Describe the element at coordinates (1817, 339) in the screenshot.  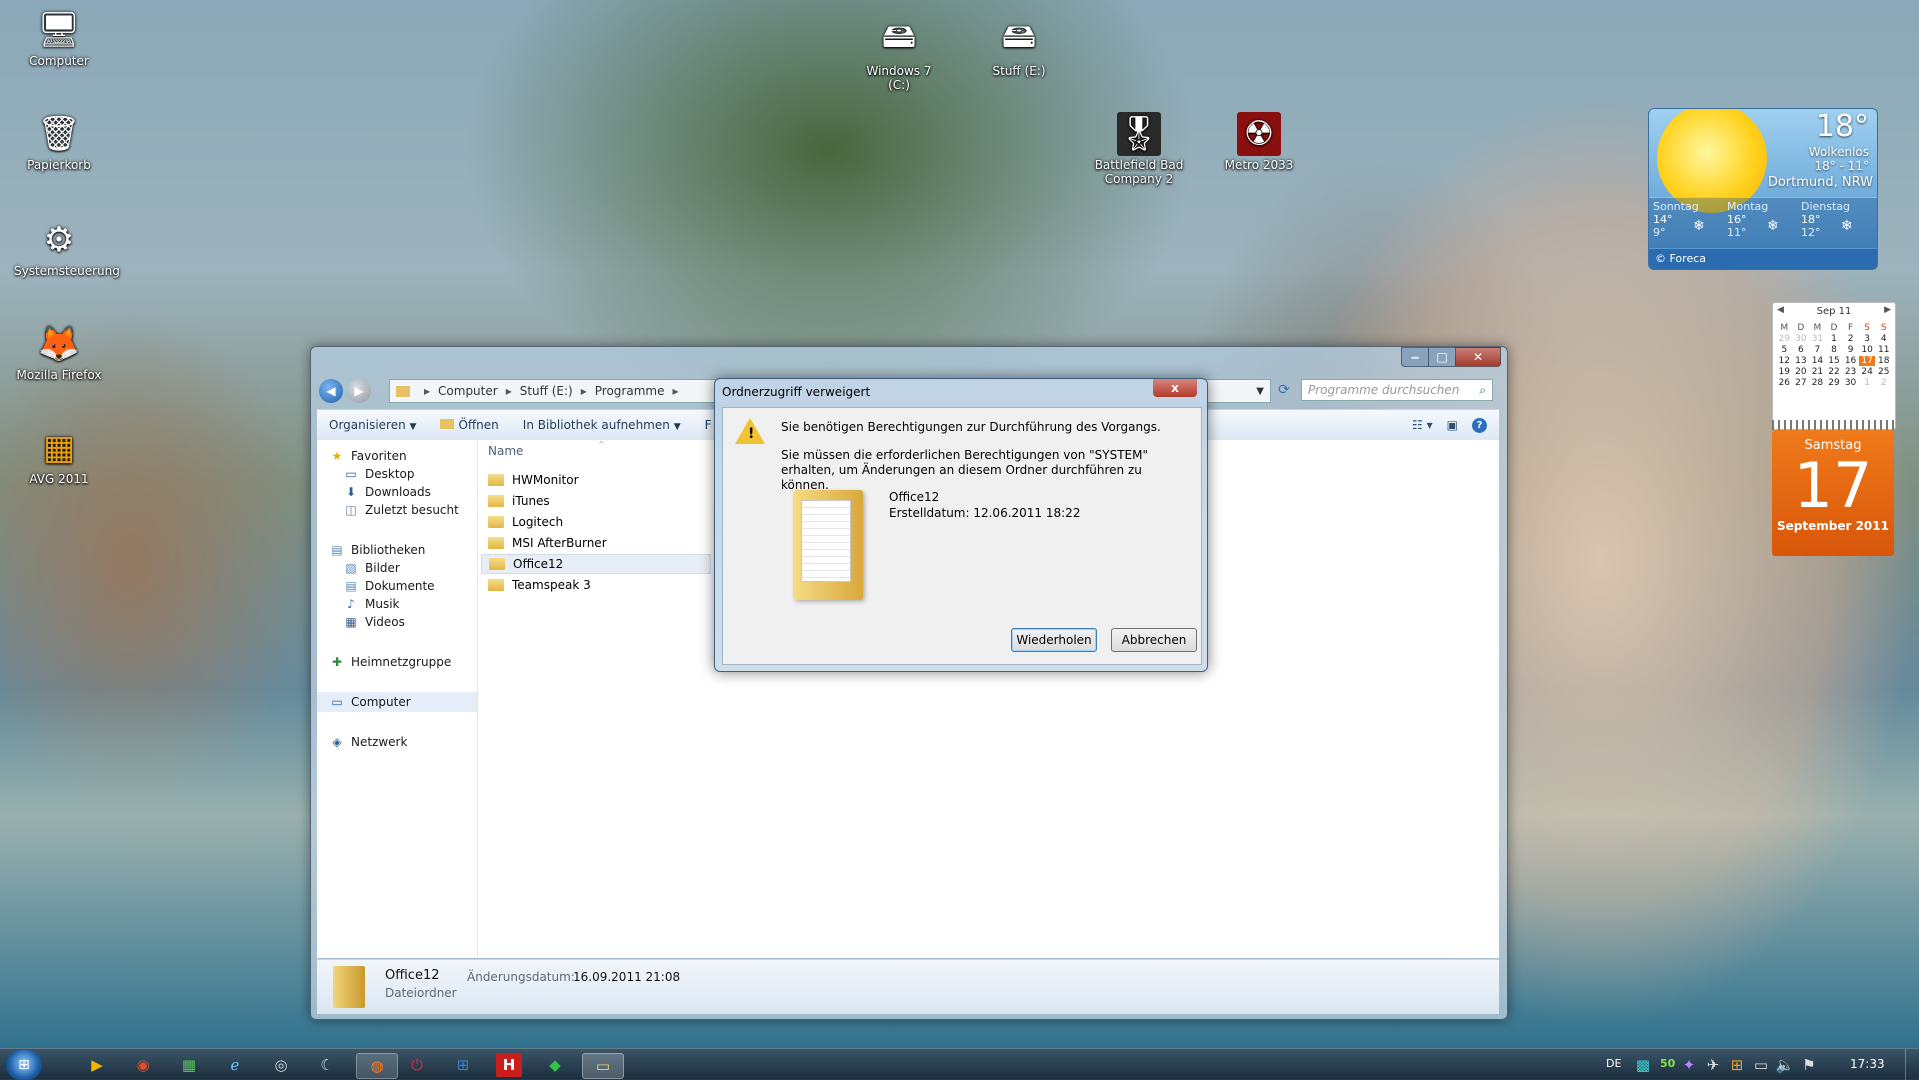
I see `calendar-day-cell: 31` at that location.